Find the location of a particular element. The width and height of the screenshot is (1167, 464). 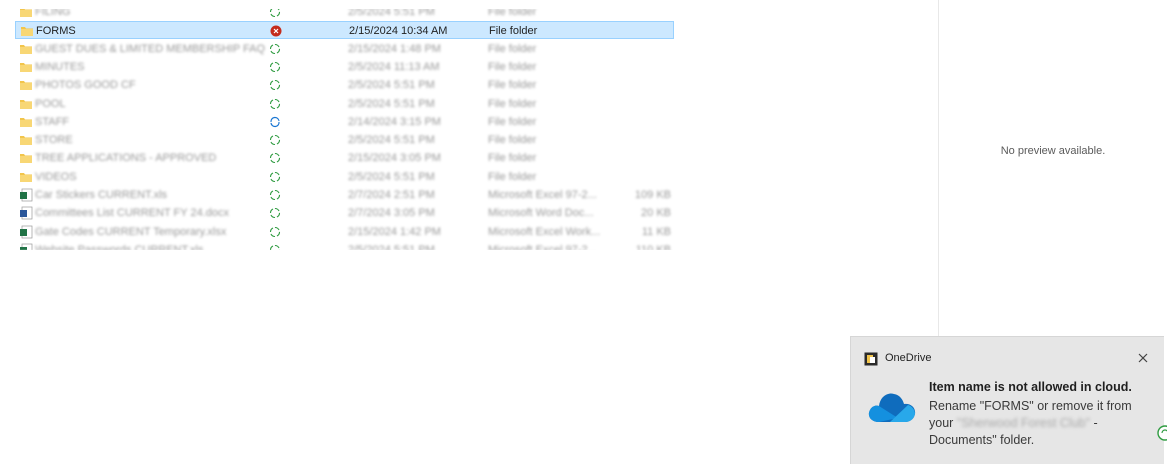

notification-line-2-prefix: your is located at coordinates (943, 423).